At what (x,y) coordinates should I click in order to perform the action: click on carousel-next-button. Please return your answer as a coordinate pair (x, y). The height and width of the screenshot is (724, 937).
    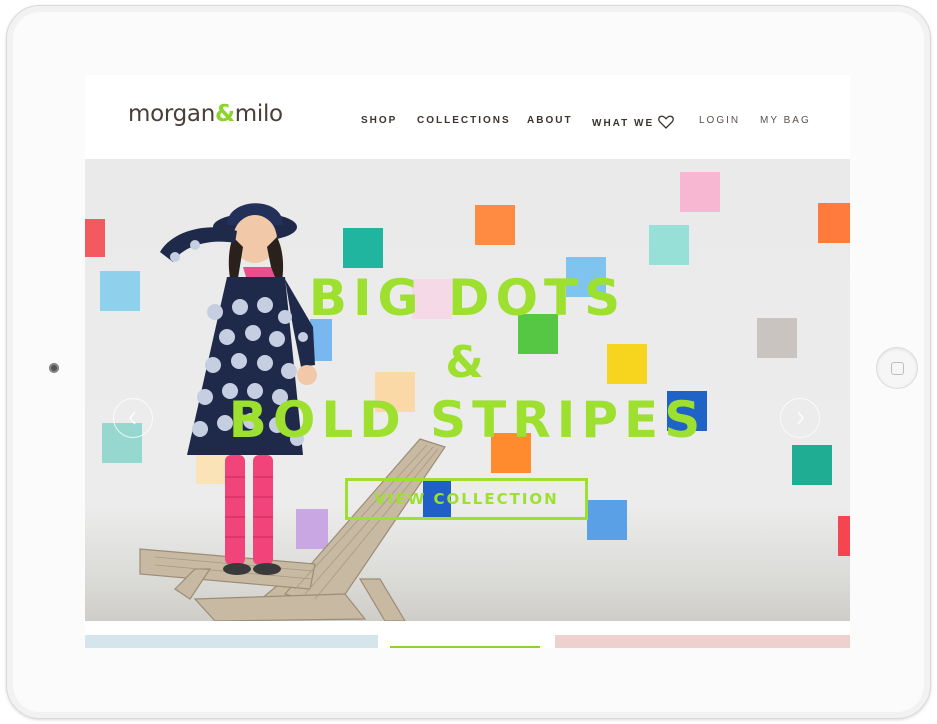
    Looking at the image, I should click on (800, 418).